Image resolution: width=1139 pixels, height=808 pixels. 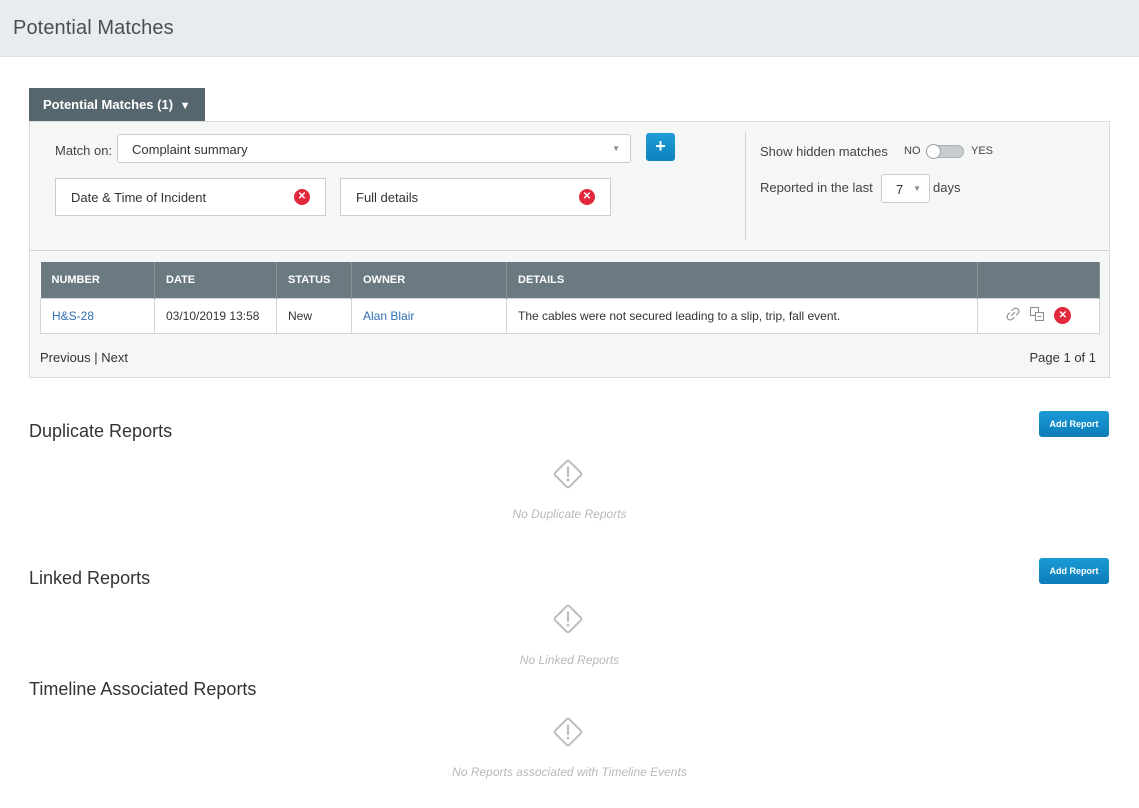 What do you see at coordinates (569, 660) in the screenshot?
I see `linked-reports-empty-text: No Linked Reports` at bounding box center [569, 660].